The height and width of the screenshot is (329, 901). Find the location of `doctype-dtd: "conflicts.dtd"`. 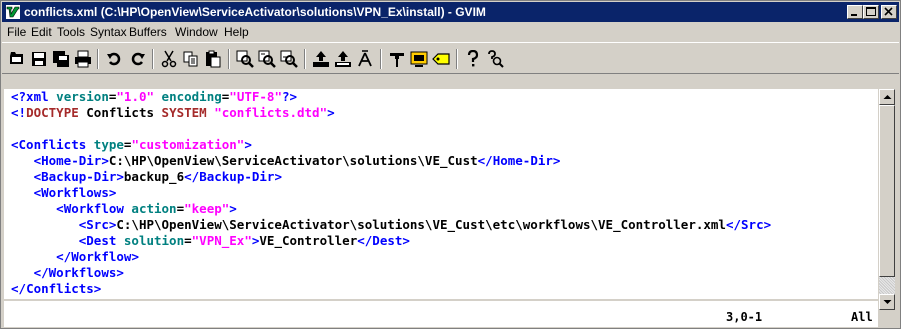

doctype-dtd: "conflicts.dtd" is located at coordinates (267, 112).